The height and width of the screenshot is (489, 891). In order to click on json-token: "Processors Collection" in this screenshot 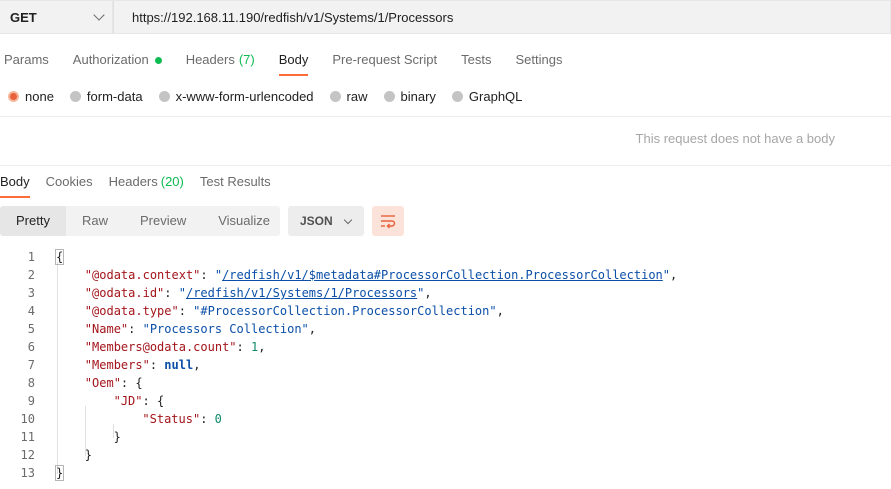, I will do `click(225, 329)`.